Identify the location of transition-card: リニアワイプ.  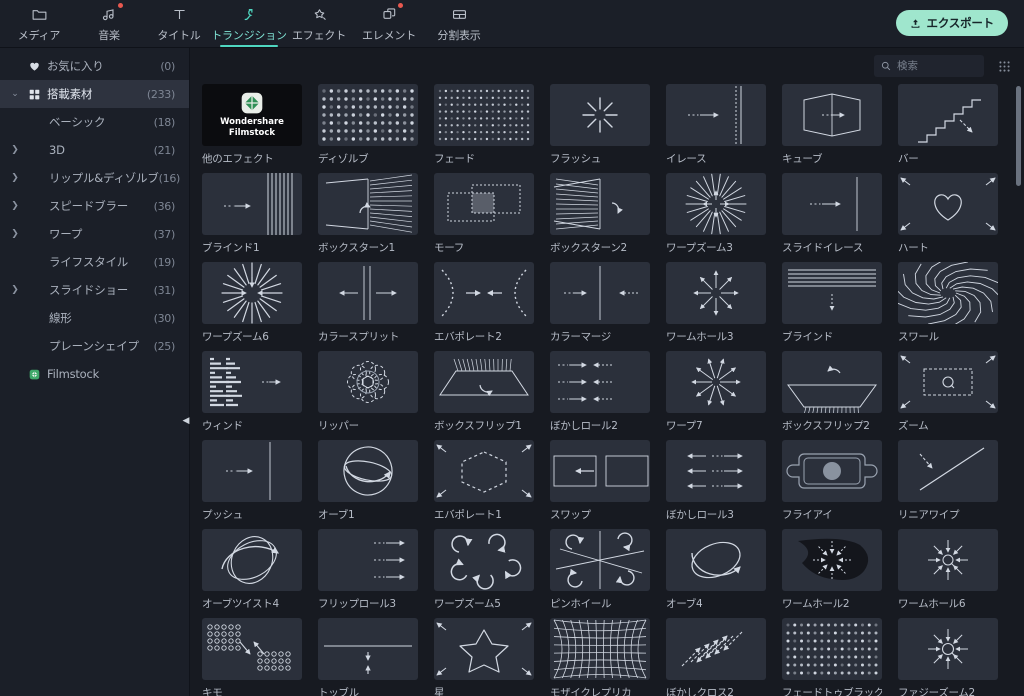
(948, 481).